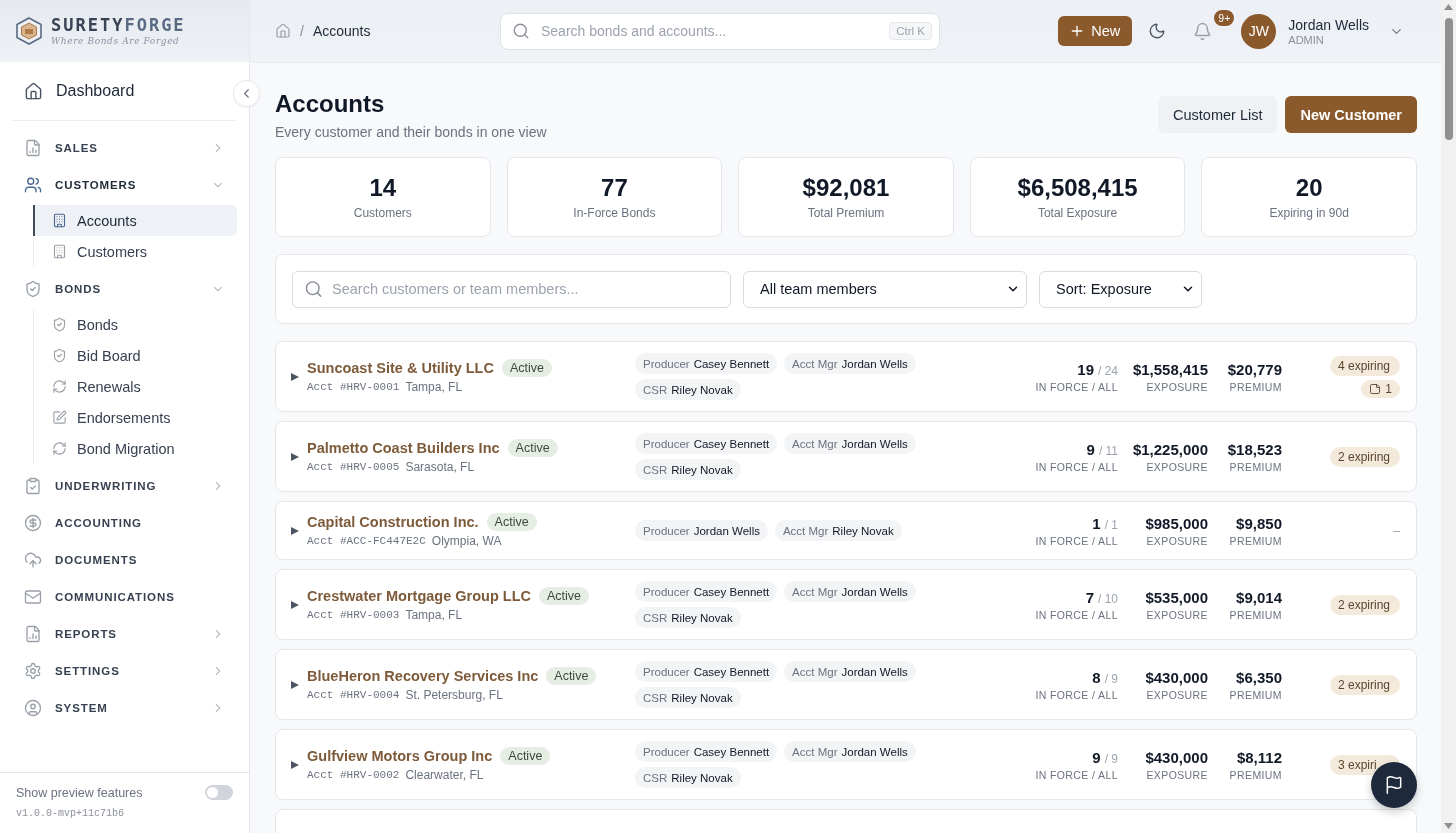  Describe the element at coordinates (1176, 597) in the screenshot. I see `exposure-value: $535,000` at that location.